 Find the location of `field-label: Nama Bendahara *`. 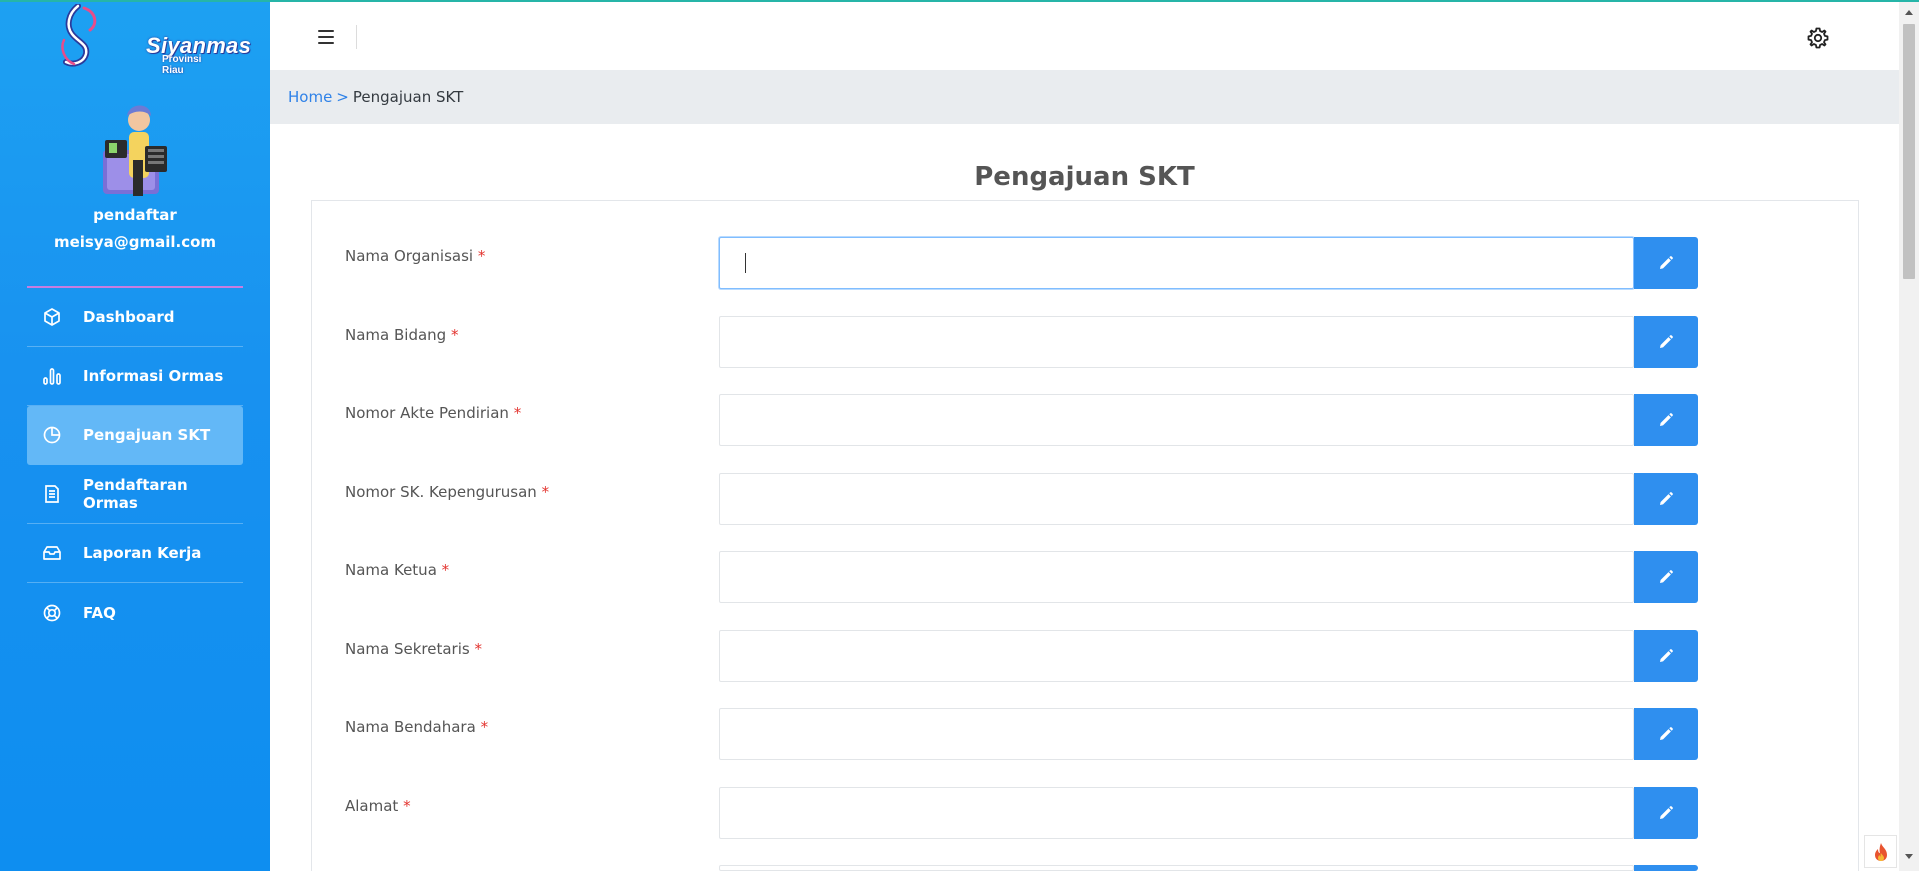

field-label: Nama Bendahara * is located at coordinates (417, 727).